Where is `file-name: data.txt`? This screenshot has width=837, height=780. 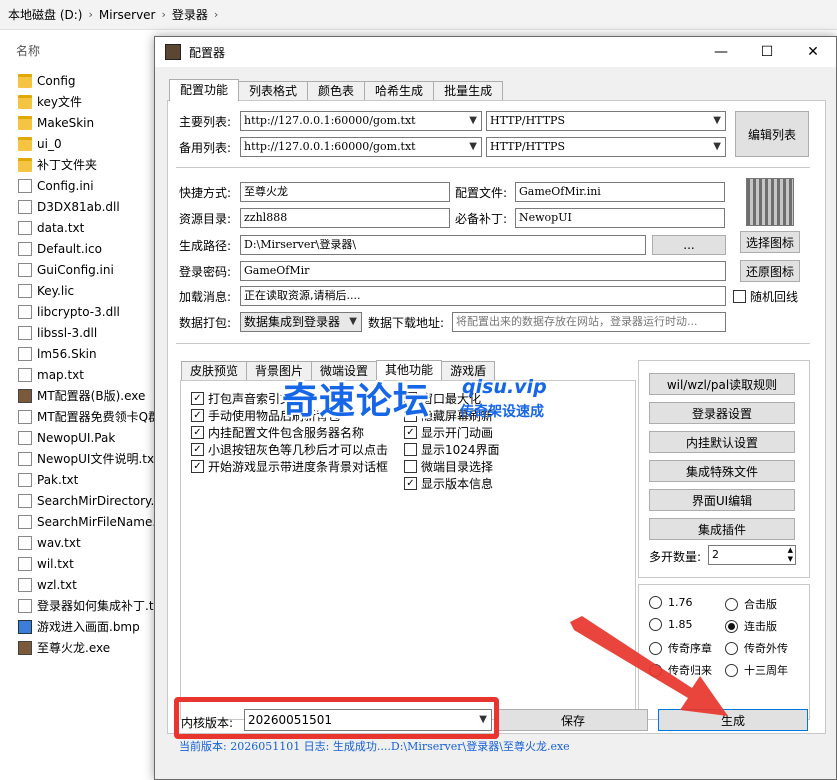 file-name: data.txt is located at coordinates (61, 227).